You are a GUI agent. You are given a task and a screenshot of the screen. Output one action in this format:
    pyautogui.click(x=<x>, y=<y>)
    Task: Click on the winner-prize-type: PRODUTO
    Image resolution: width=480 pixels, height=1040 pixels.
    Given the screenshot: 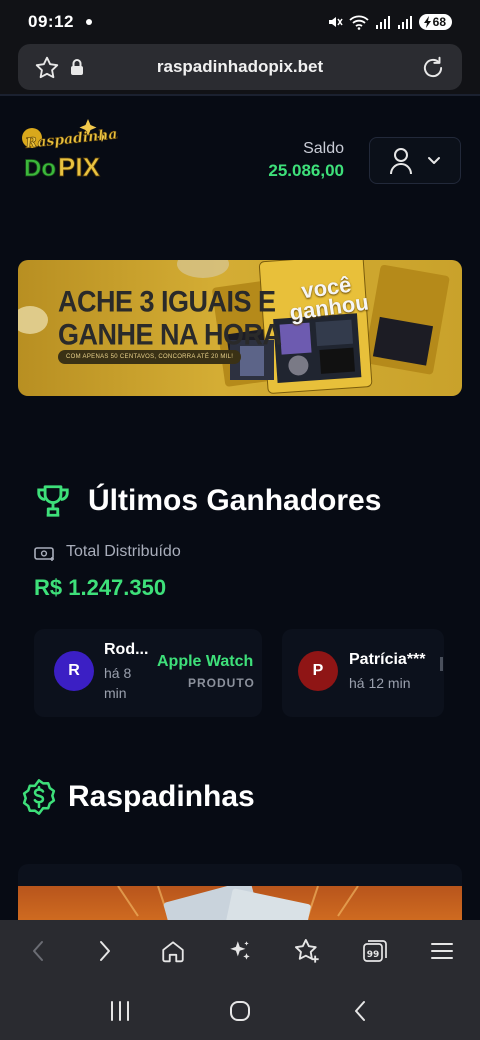 What is the action you would take?
    pyautogui.click(x=221, y=683)
    